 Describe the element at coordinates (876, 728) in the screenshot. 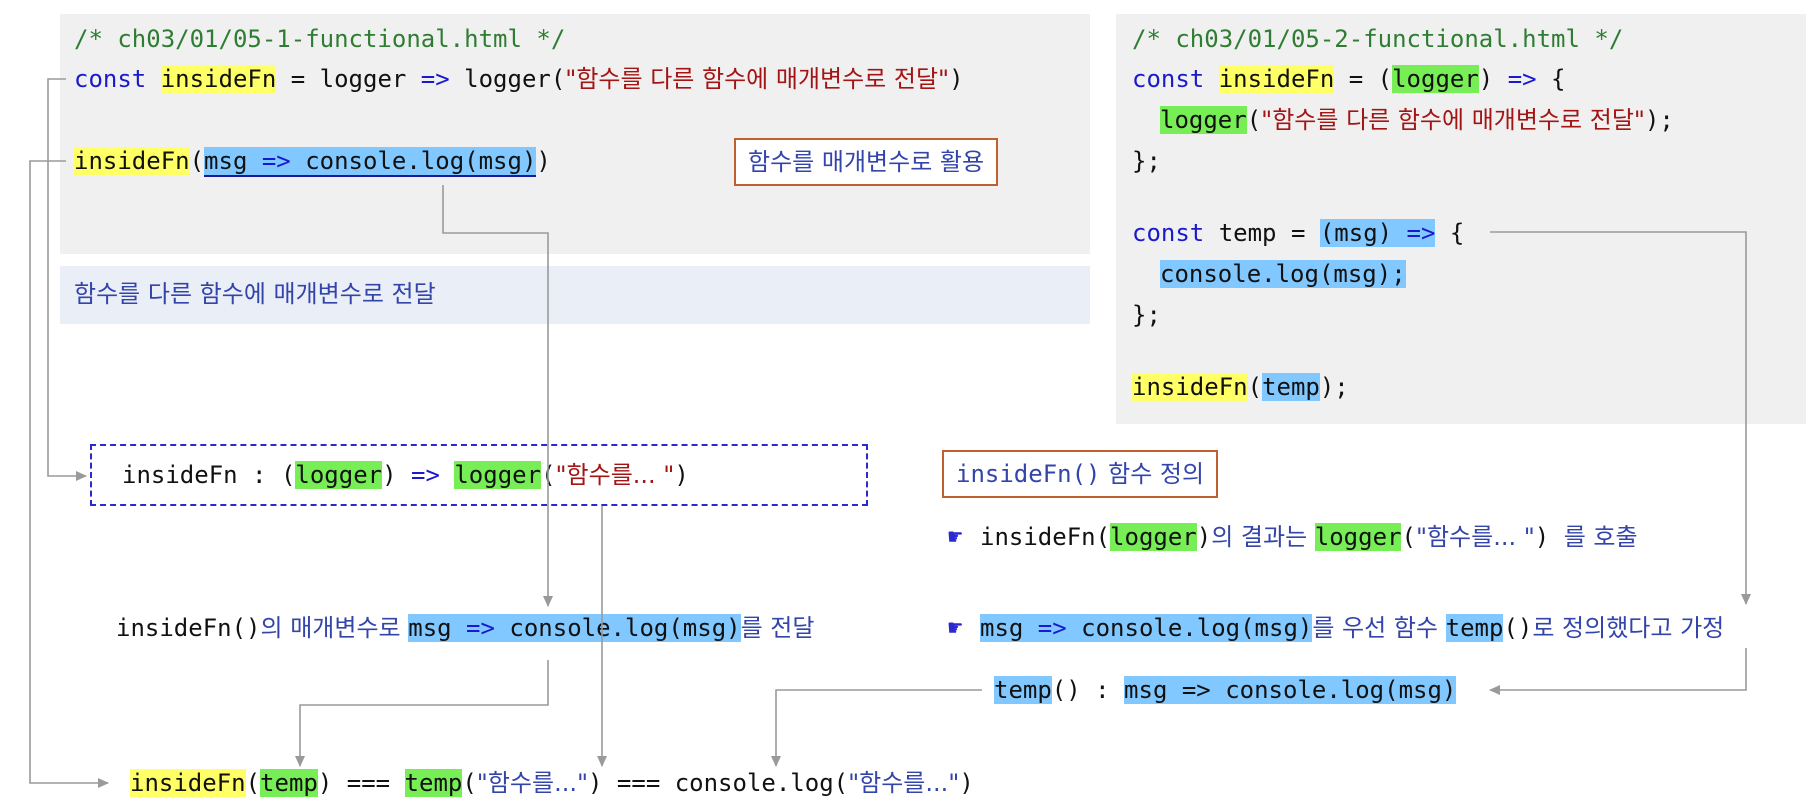

I see `connector-tempdef-to-result` at that location.